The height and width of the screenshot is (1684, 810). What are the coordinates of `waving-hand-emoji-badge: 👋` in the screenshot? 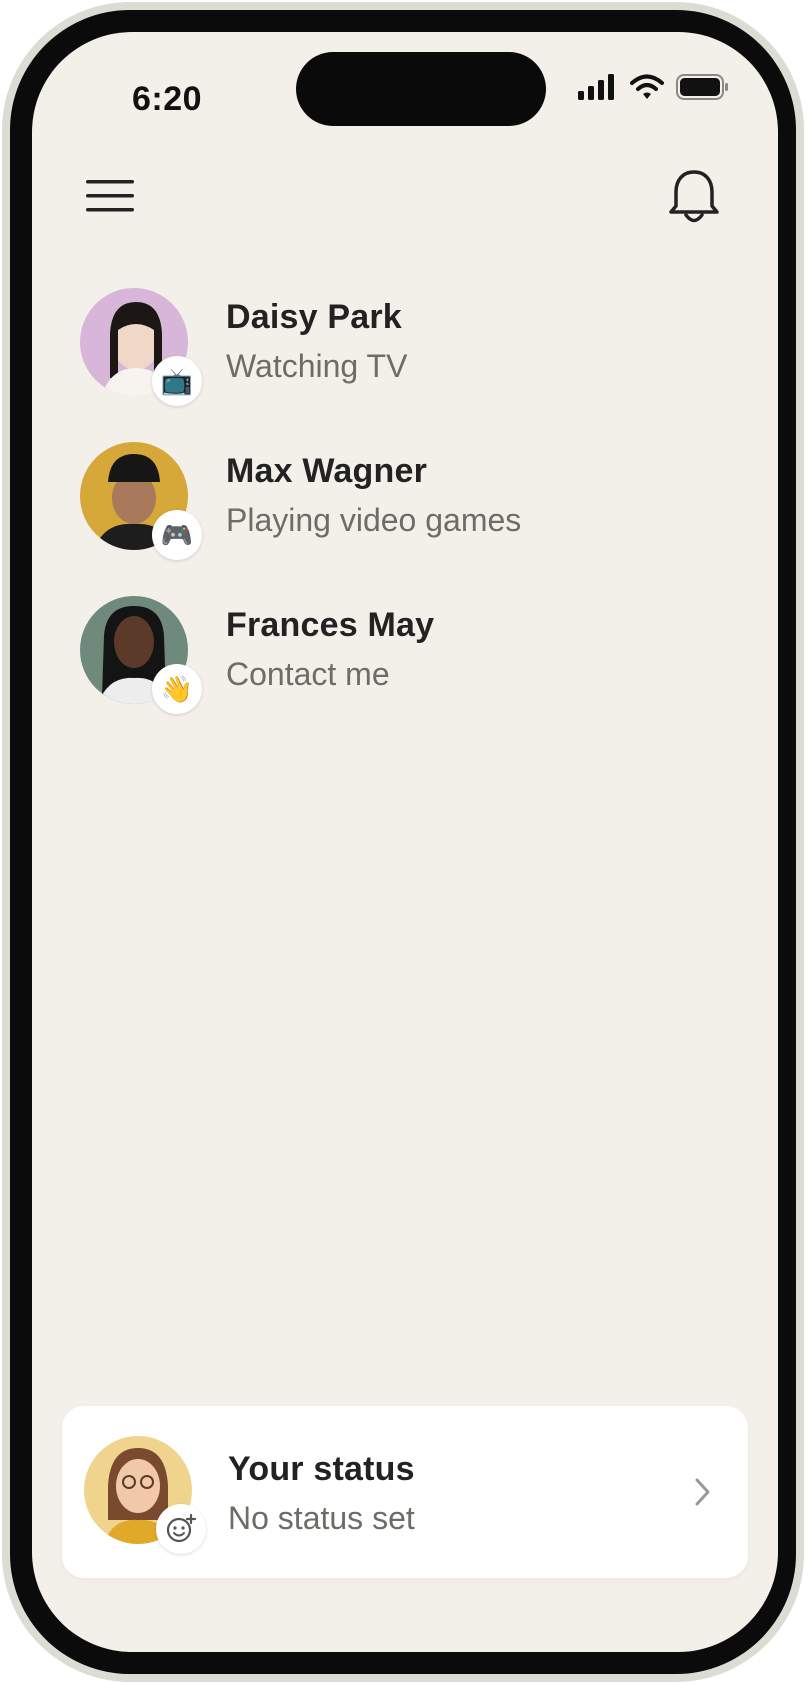 It's located at (177, 689).